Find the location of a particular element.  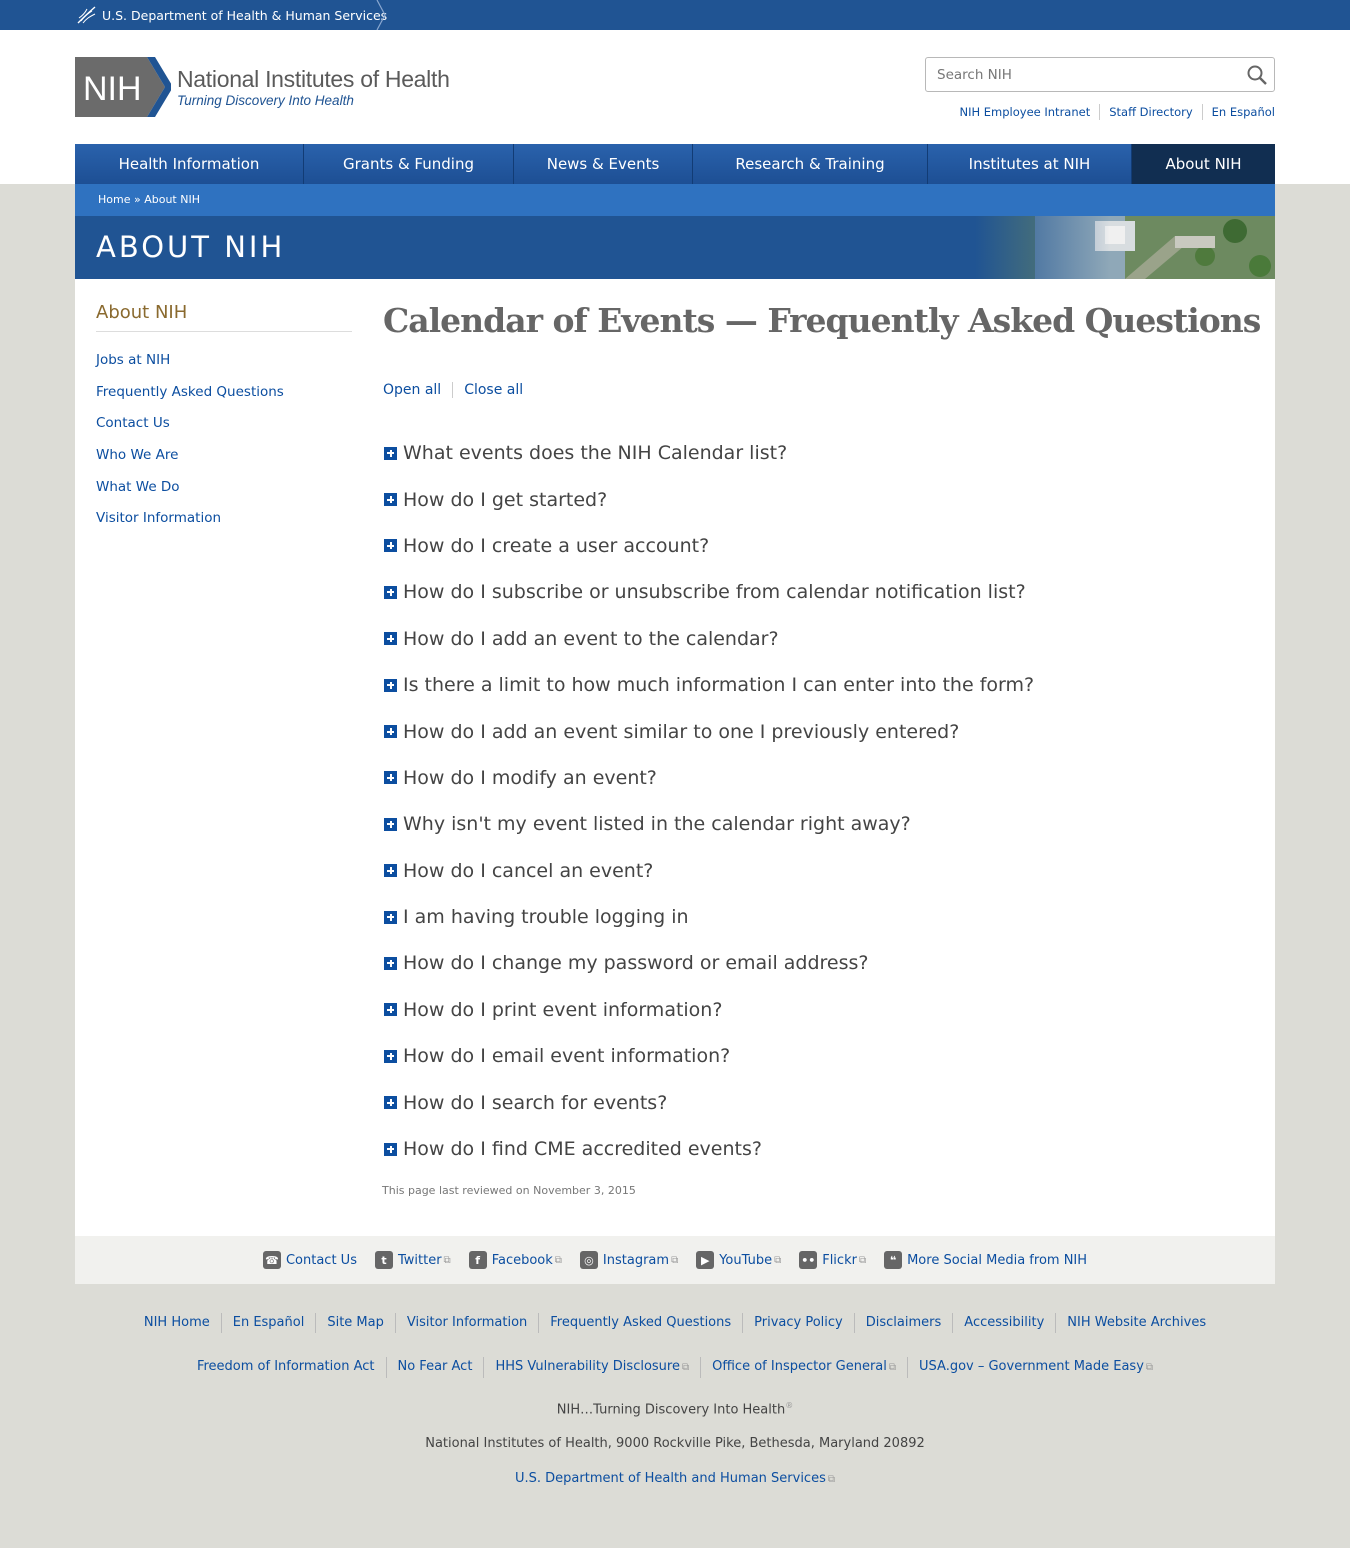

faq-item: How do I email event information? is located at coordinates (709, 1056).